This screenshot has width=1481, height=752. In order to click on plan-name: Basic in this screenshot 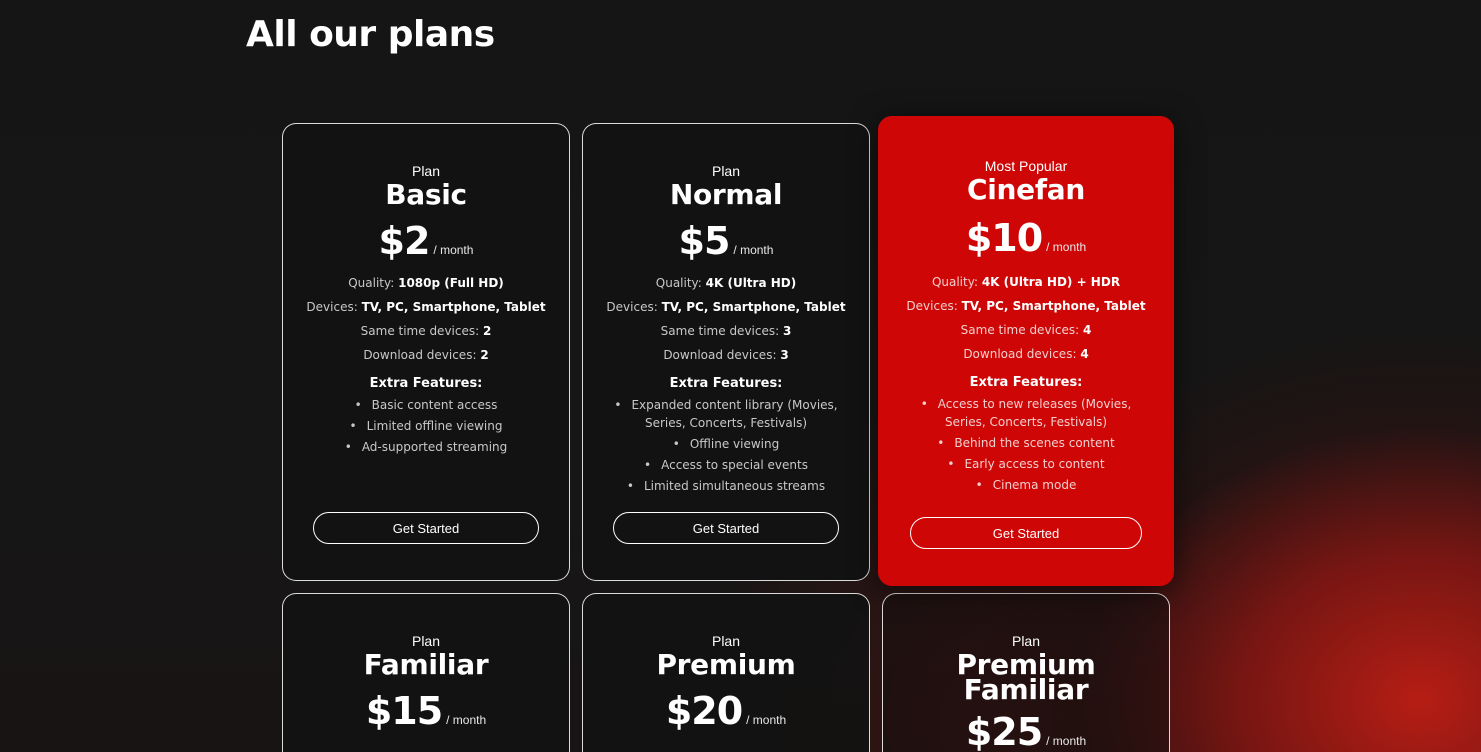, I will do `click(426, 194)`.